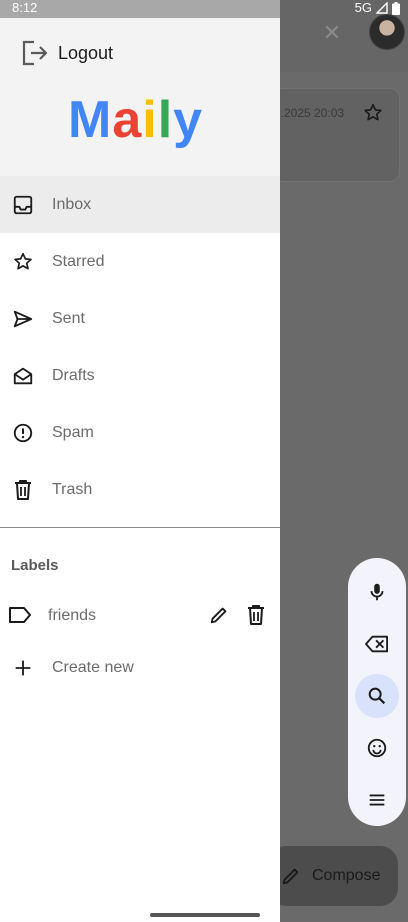 The image size is (408, 922). Describe the element at coordinates (140, 432) in the screenshot. I see `nav-item-spam: Spam` at that location.